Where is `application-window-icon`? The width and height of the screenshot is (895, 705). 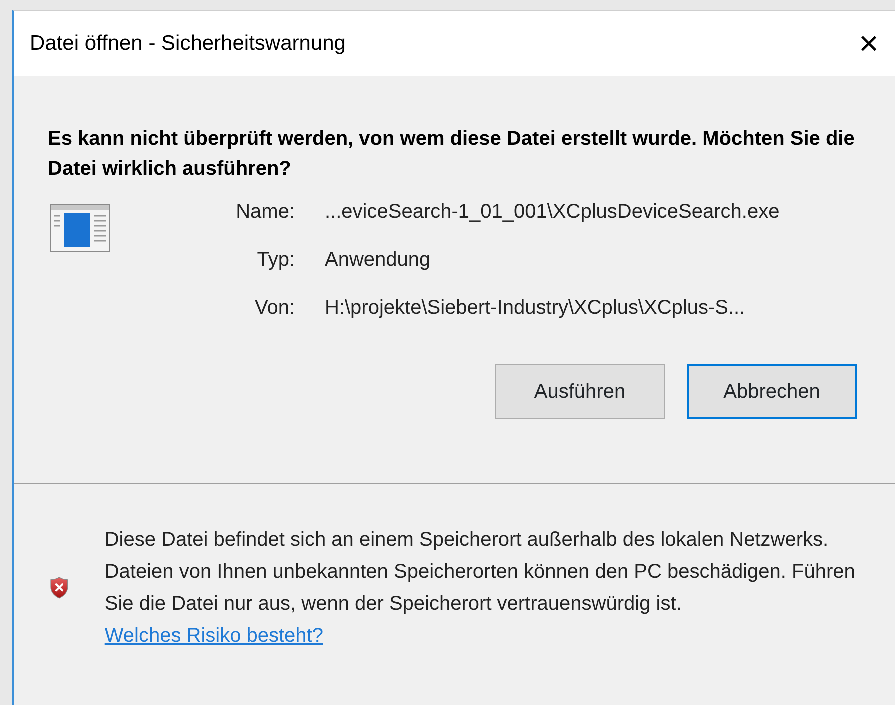
application-window-icon is located at coordinates (80, 228).